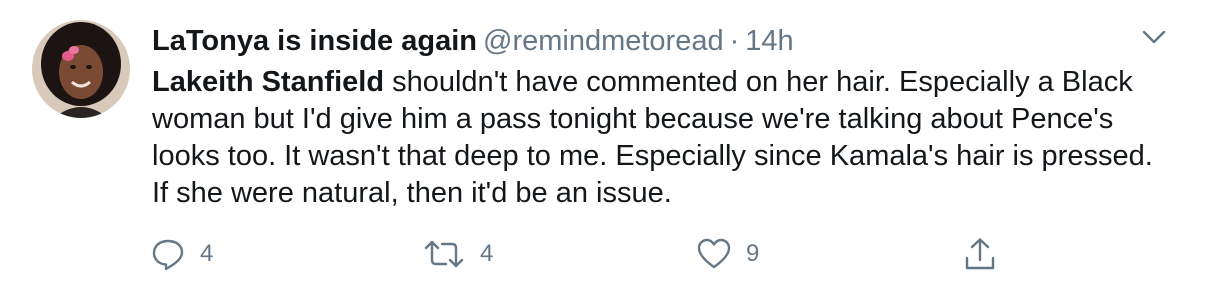 Image resolution: width=1206 pixels, height=298 pixels. What do you see at coordinates (714, 253) in the screenshot?
I see `like-icon` at bounding box center [714, 253].